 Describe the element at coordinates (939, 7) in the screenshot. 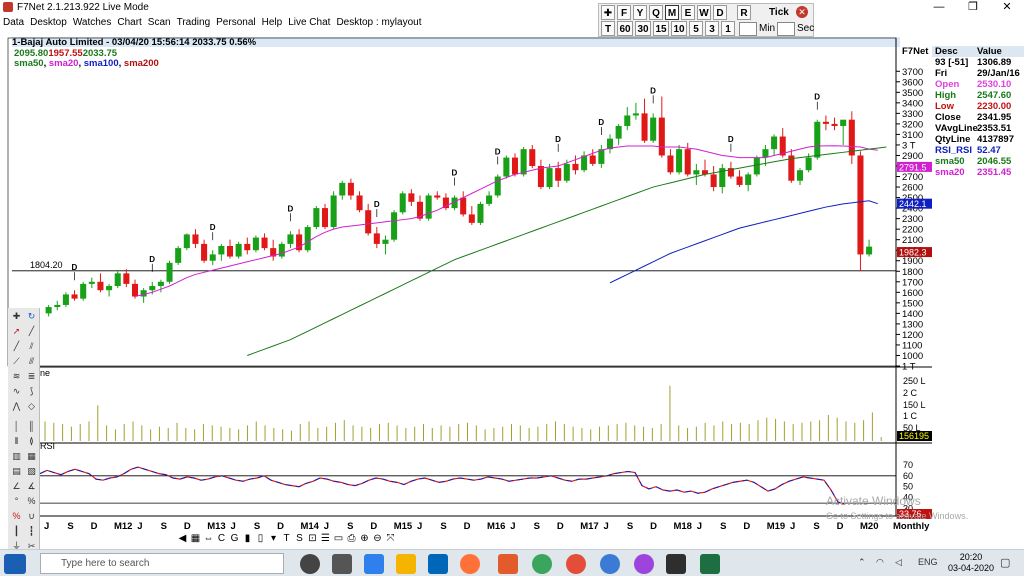

I see `minimize-icon: —` at that location.